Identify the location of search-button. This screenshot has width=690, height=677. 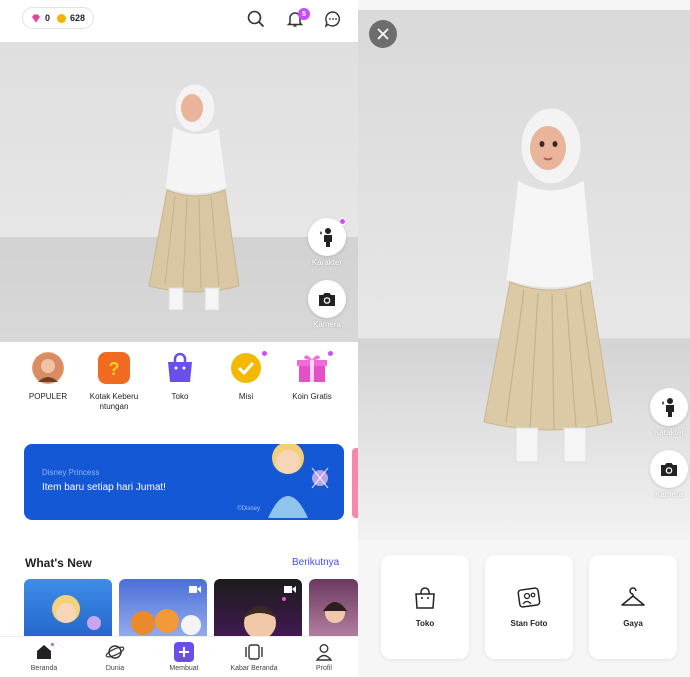
(256, 19).